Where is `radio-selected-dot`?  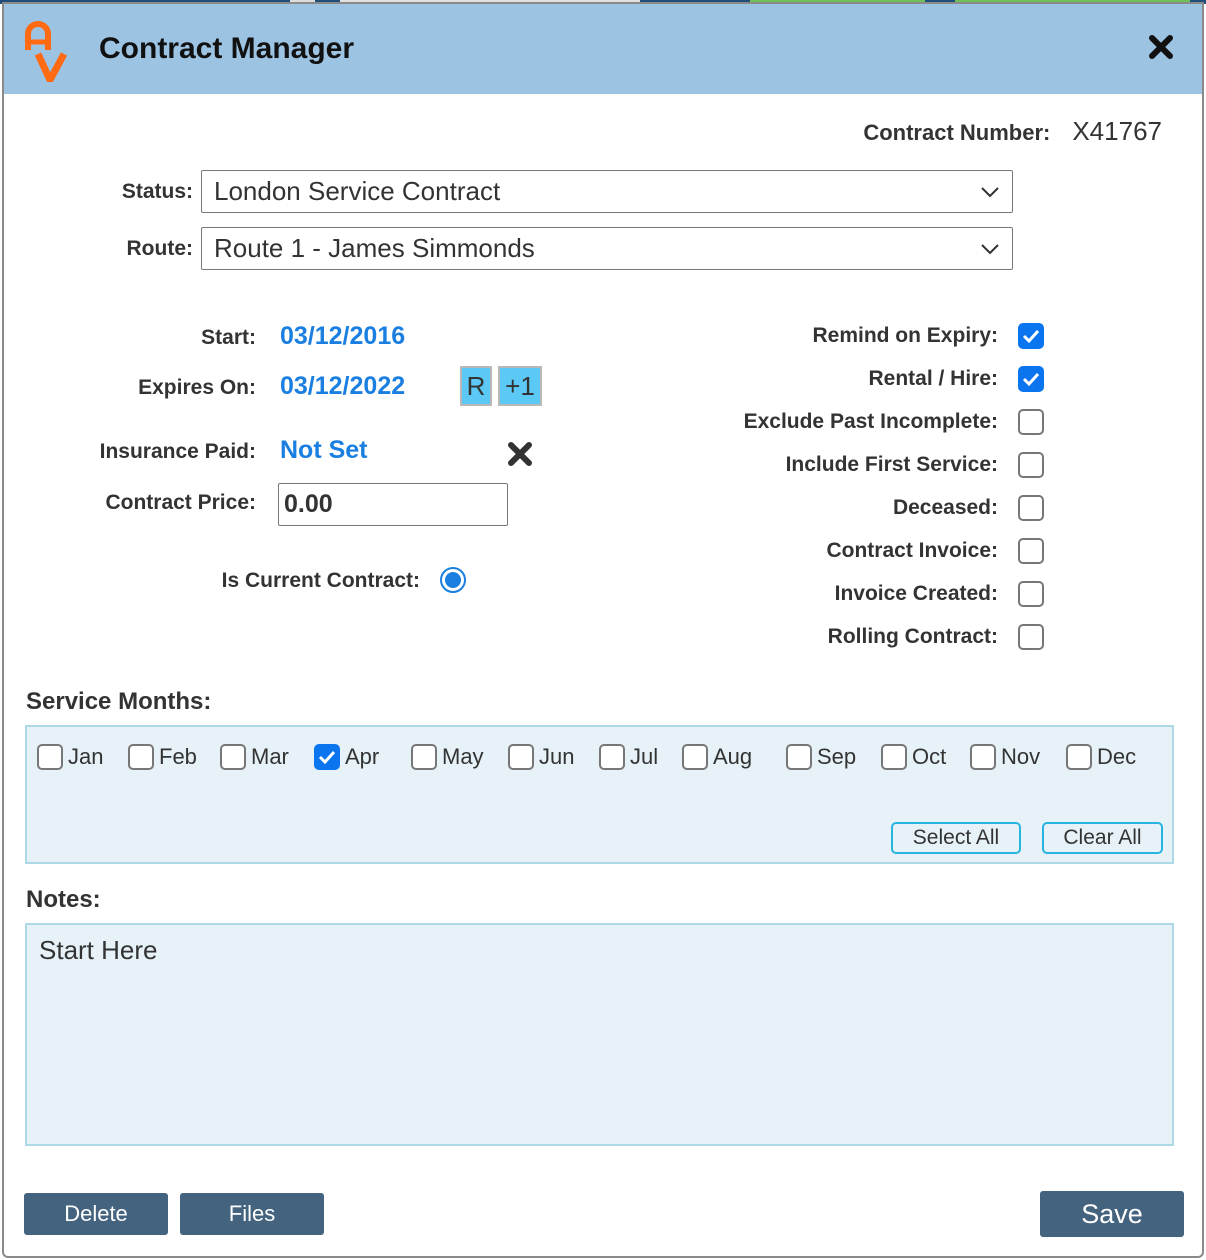
radio-selected-dot is located at coordinates (453, 580).